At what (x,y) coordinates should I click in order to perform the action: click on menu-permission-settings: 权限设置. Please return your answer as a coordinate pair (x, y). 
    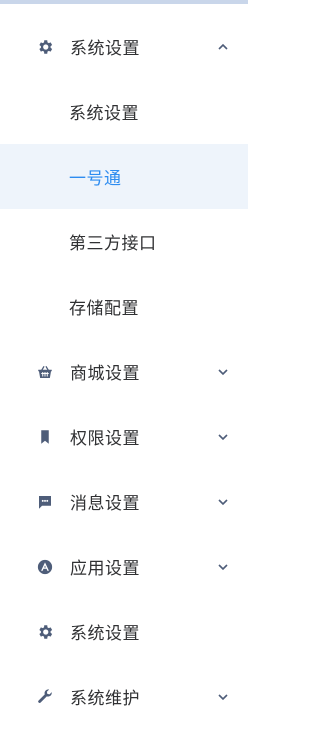
    Looking at the image, I should click on (124, 436).